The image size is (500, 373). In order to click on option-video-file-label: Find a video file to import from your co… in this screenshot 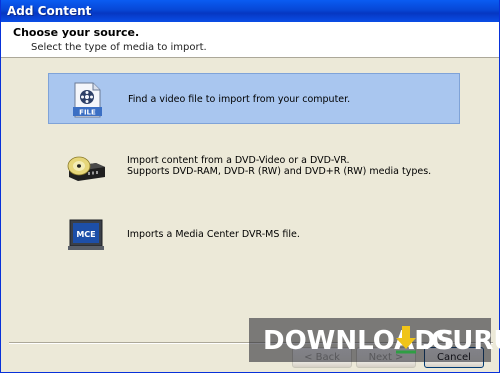, I will do `click(239, 99)`.